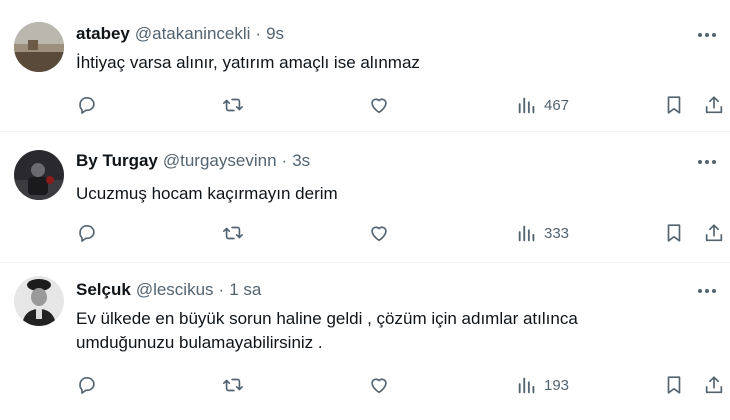 This screenshot has width=730, height=420. I want to click on timestamp: 1 sa, so click(245, 290).